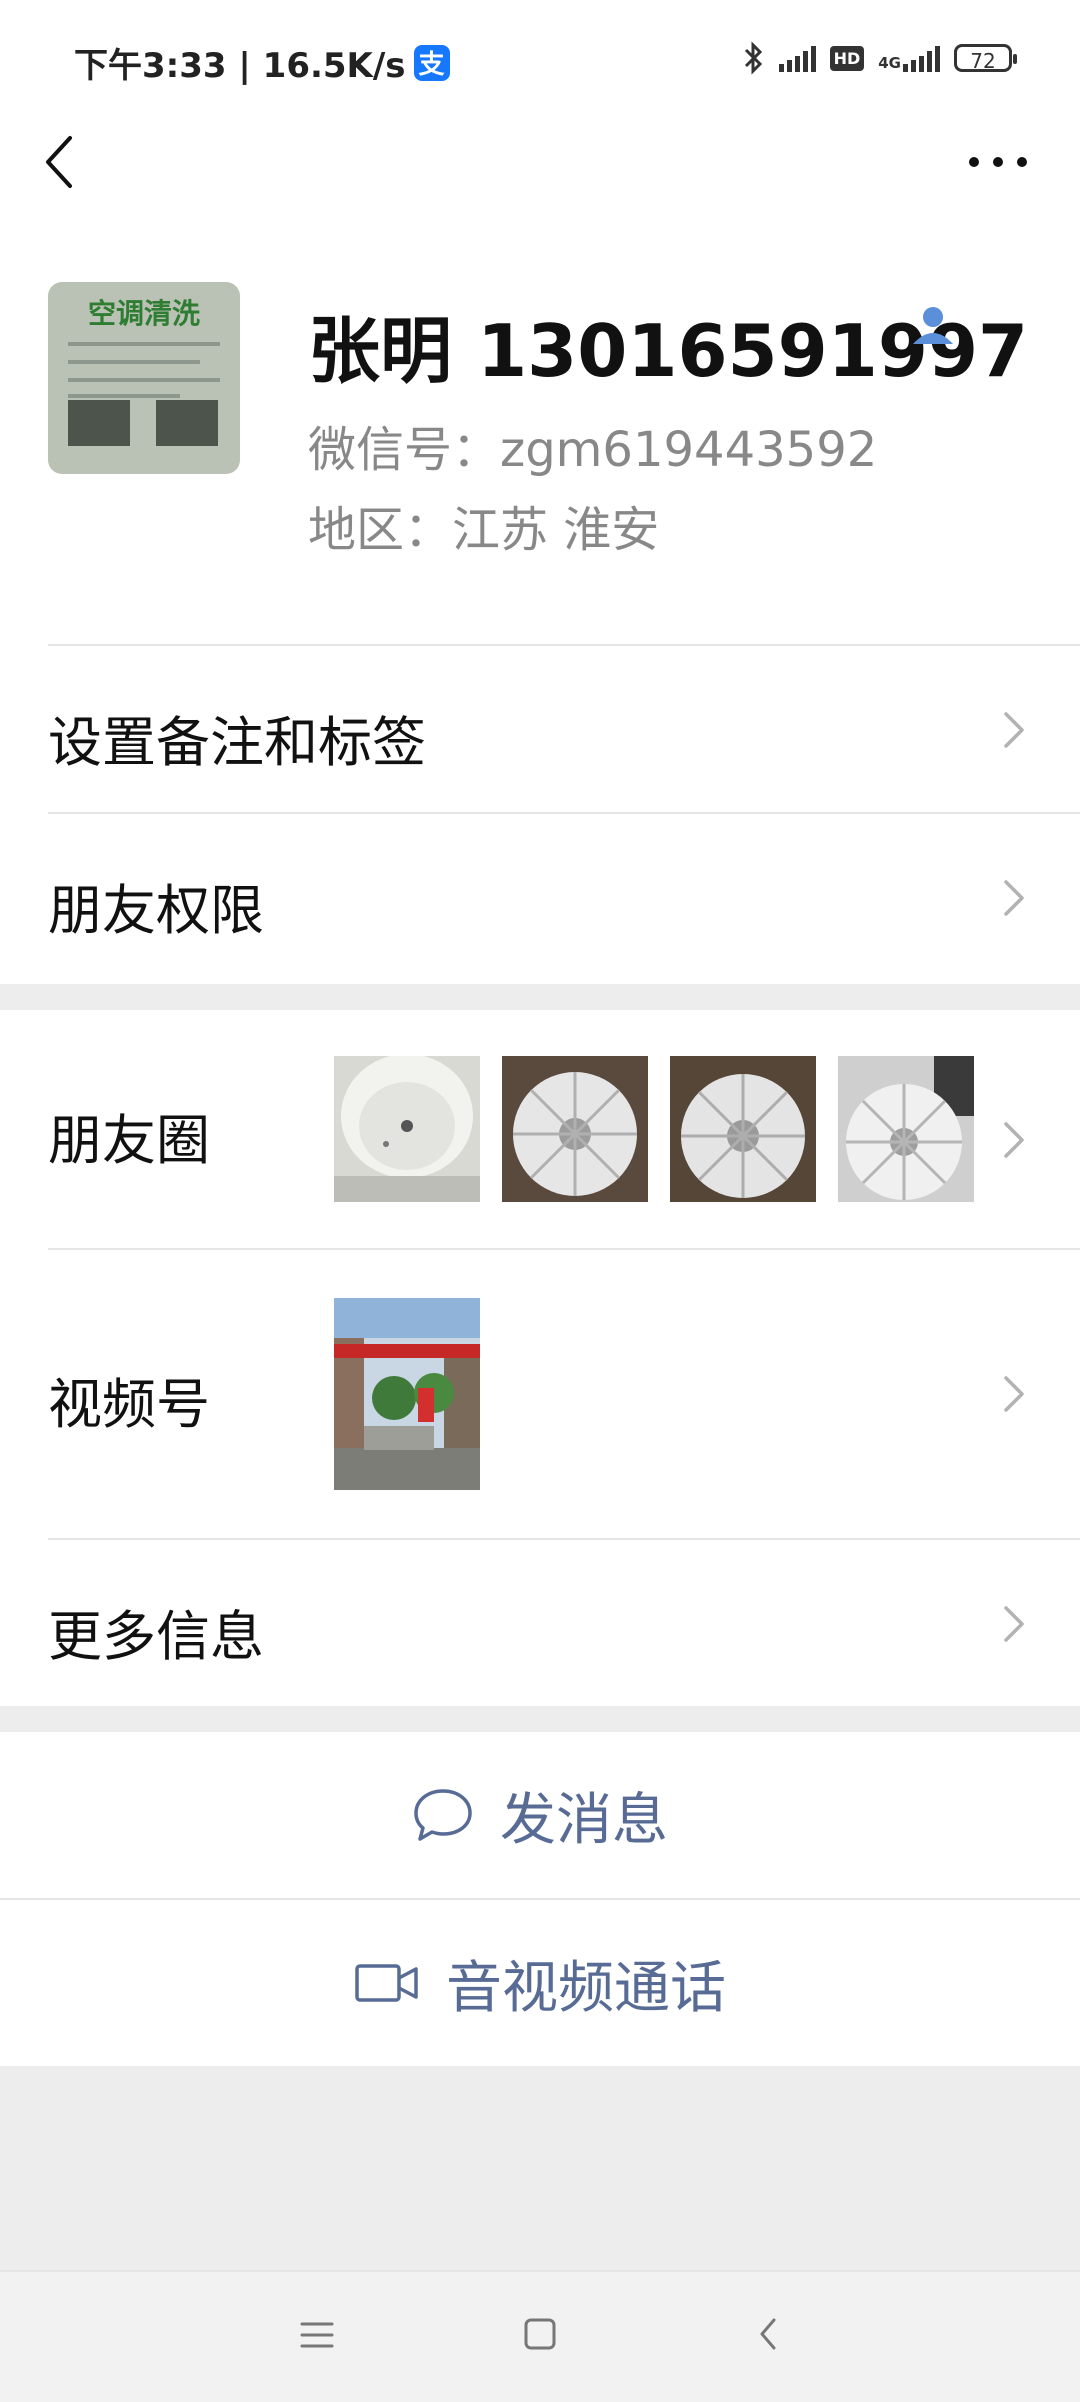 The image size is (1080, 2402). Describe the element at coordinates (768, 2334) in the screenshot. I see `nav-back-icon` at that location.